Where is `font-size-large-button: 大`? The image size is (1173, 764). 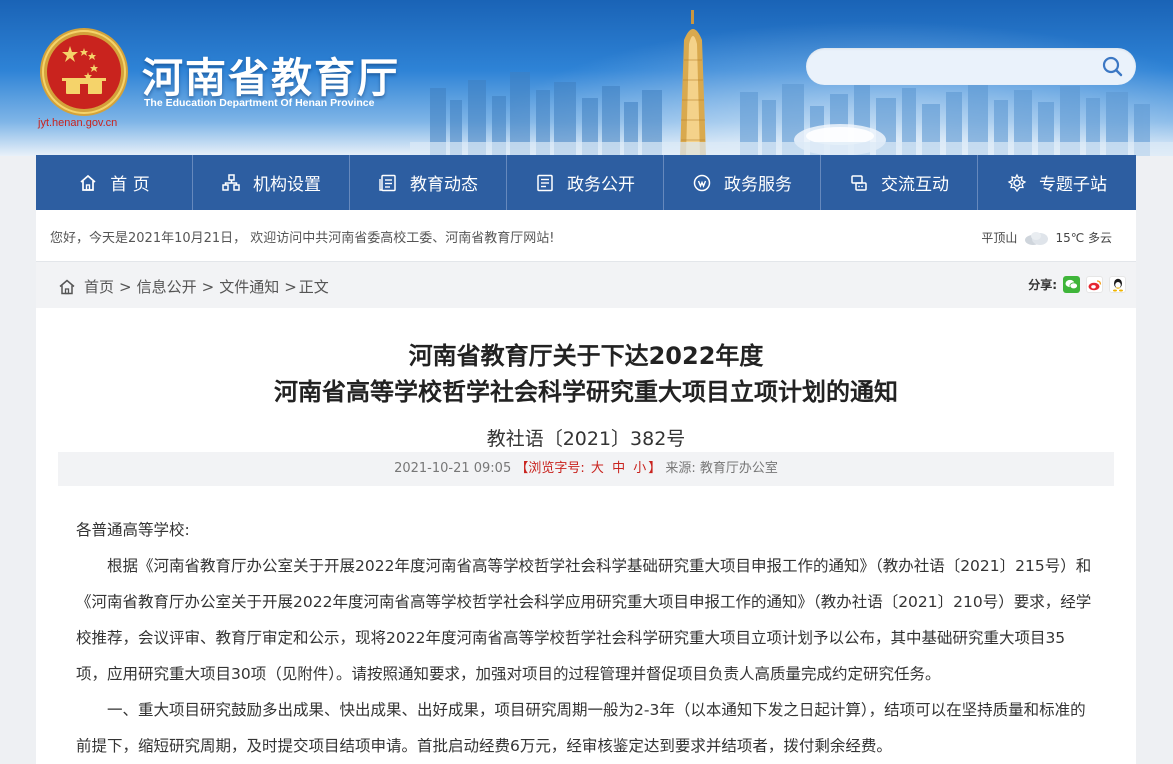 font-size-large-button: 大 is located at coordinates (597, 468).